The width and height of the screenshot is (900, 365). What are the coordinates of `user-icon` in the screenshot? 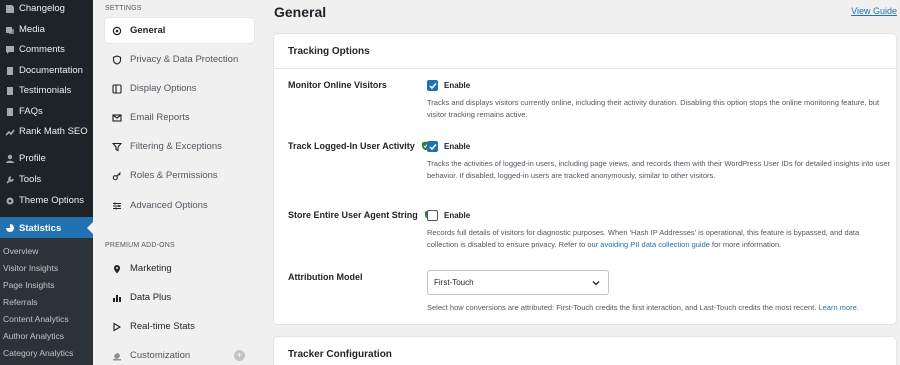 It's located at (10, 159).